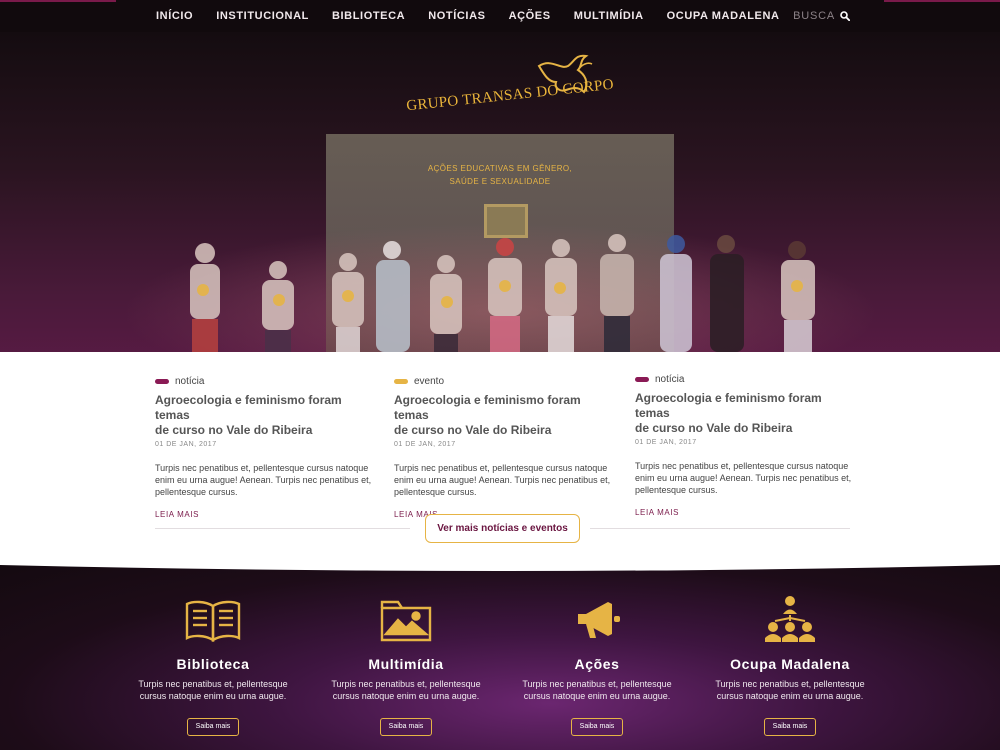 This screenshot has height=750, width=1000. I want to click on more-news-button: Ver mais notícias e eventos, so click(502, 528).